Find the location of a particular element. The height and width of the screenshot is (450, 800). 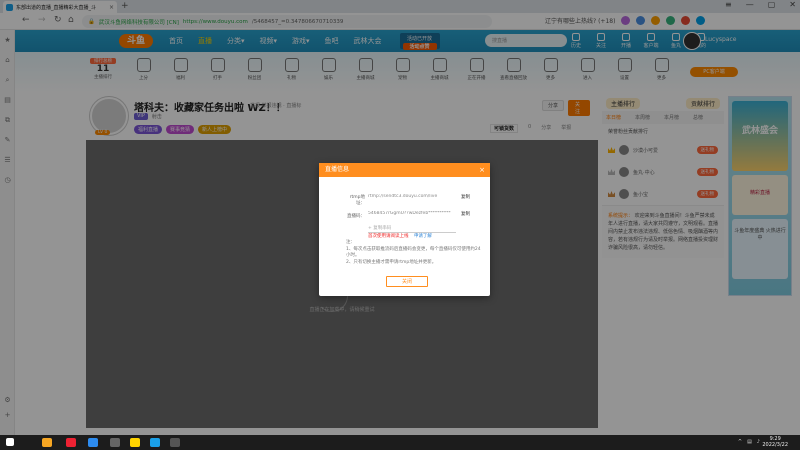

network-icon: ▤ is located at coordinates (749, 442).